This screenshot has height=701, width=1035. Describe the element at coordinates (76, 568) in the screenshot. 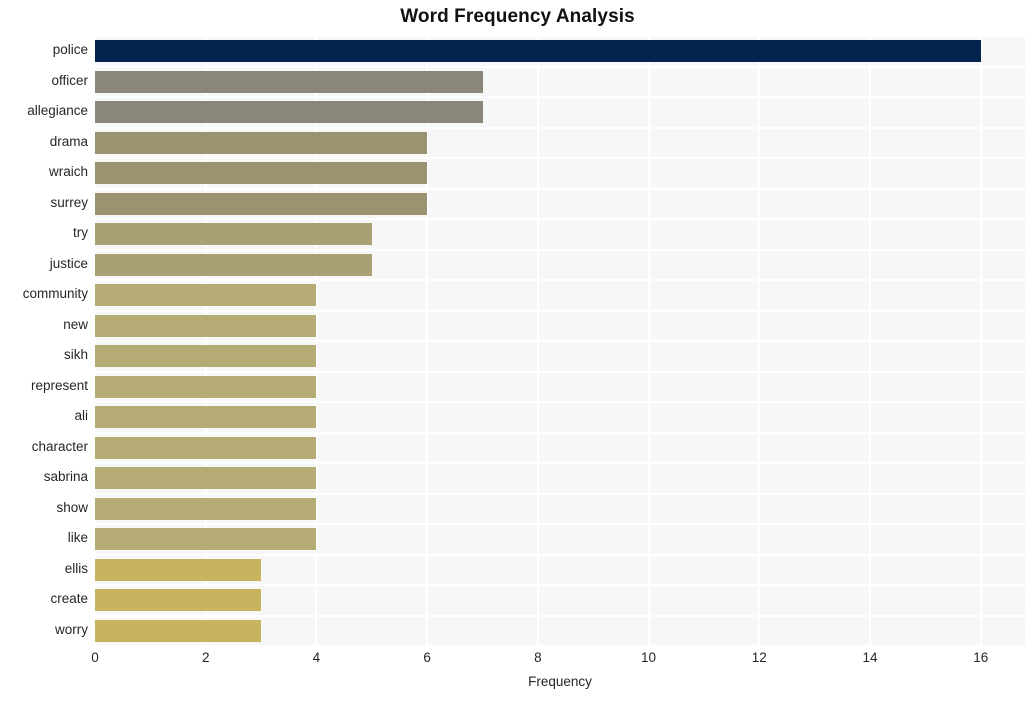

I see `y-tick-label-ellis: ellis` at that location.